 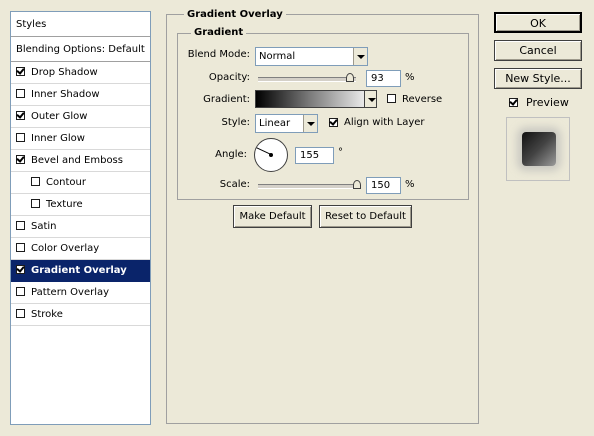 What do you see at coordinates (277, 56) in the screenshot?
I see `blend-mode-value: Normal` at bounding box center [277, 56].